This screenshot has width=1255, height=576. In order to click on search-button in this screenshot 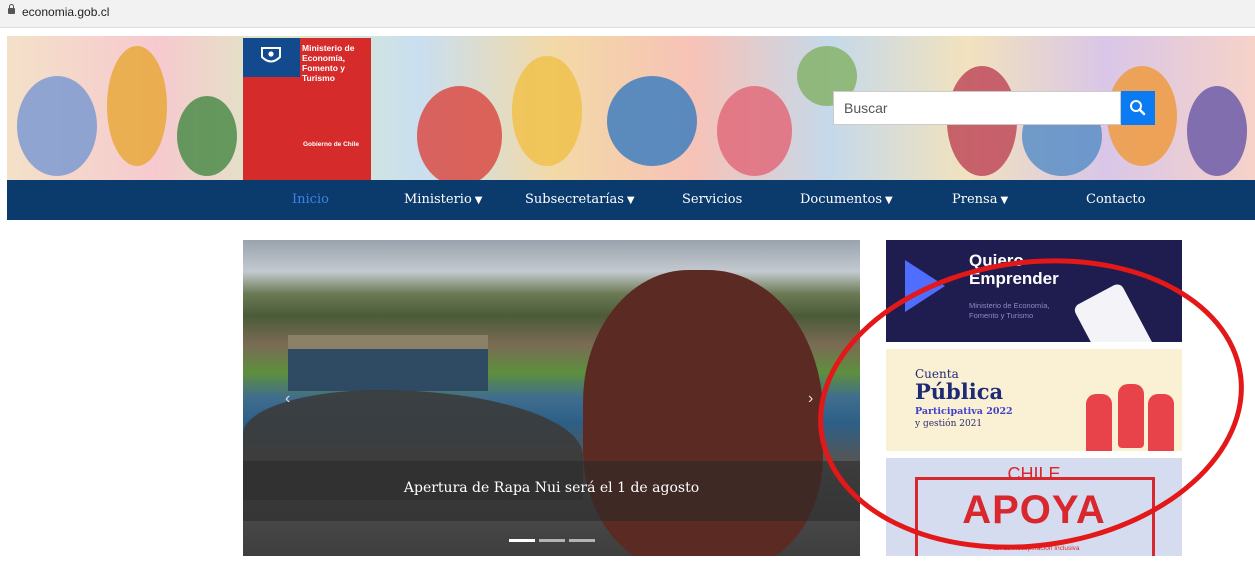, I will do `click(1138, 108)`.